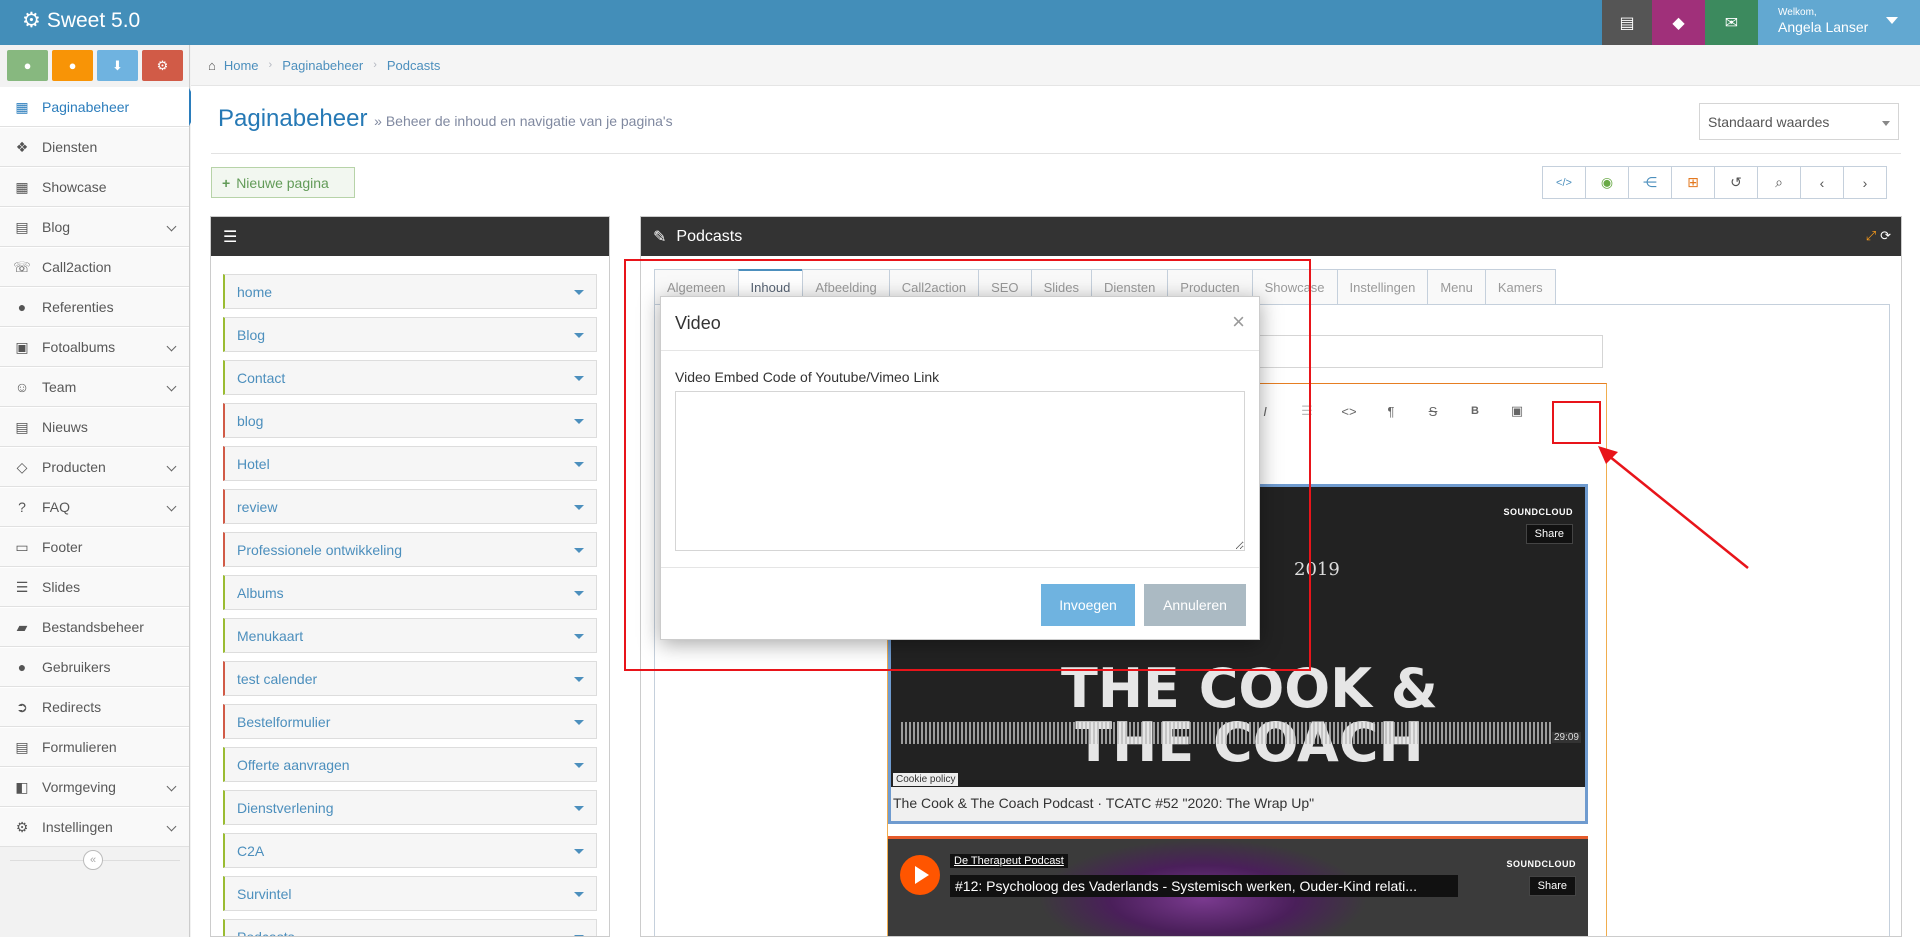 This screenshot has width=1920, height=937. What do you see at coordinates (410, 377) in the screenshot?
I see `tree-item: Contact` at bounding box center [410, 377].